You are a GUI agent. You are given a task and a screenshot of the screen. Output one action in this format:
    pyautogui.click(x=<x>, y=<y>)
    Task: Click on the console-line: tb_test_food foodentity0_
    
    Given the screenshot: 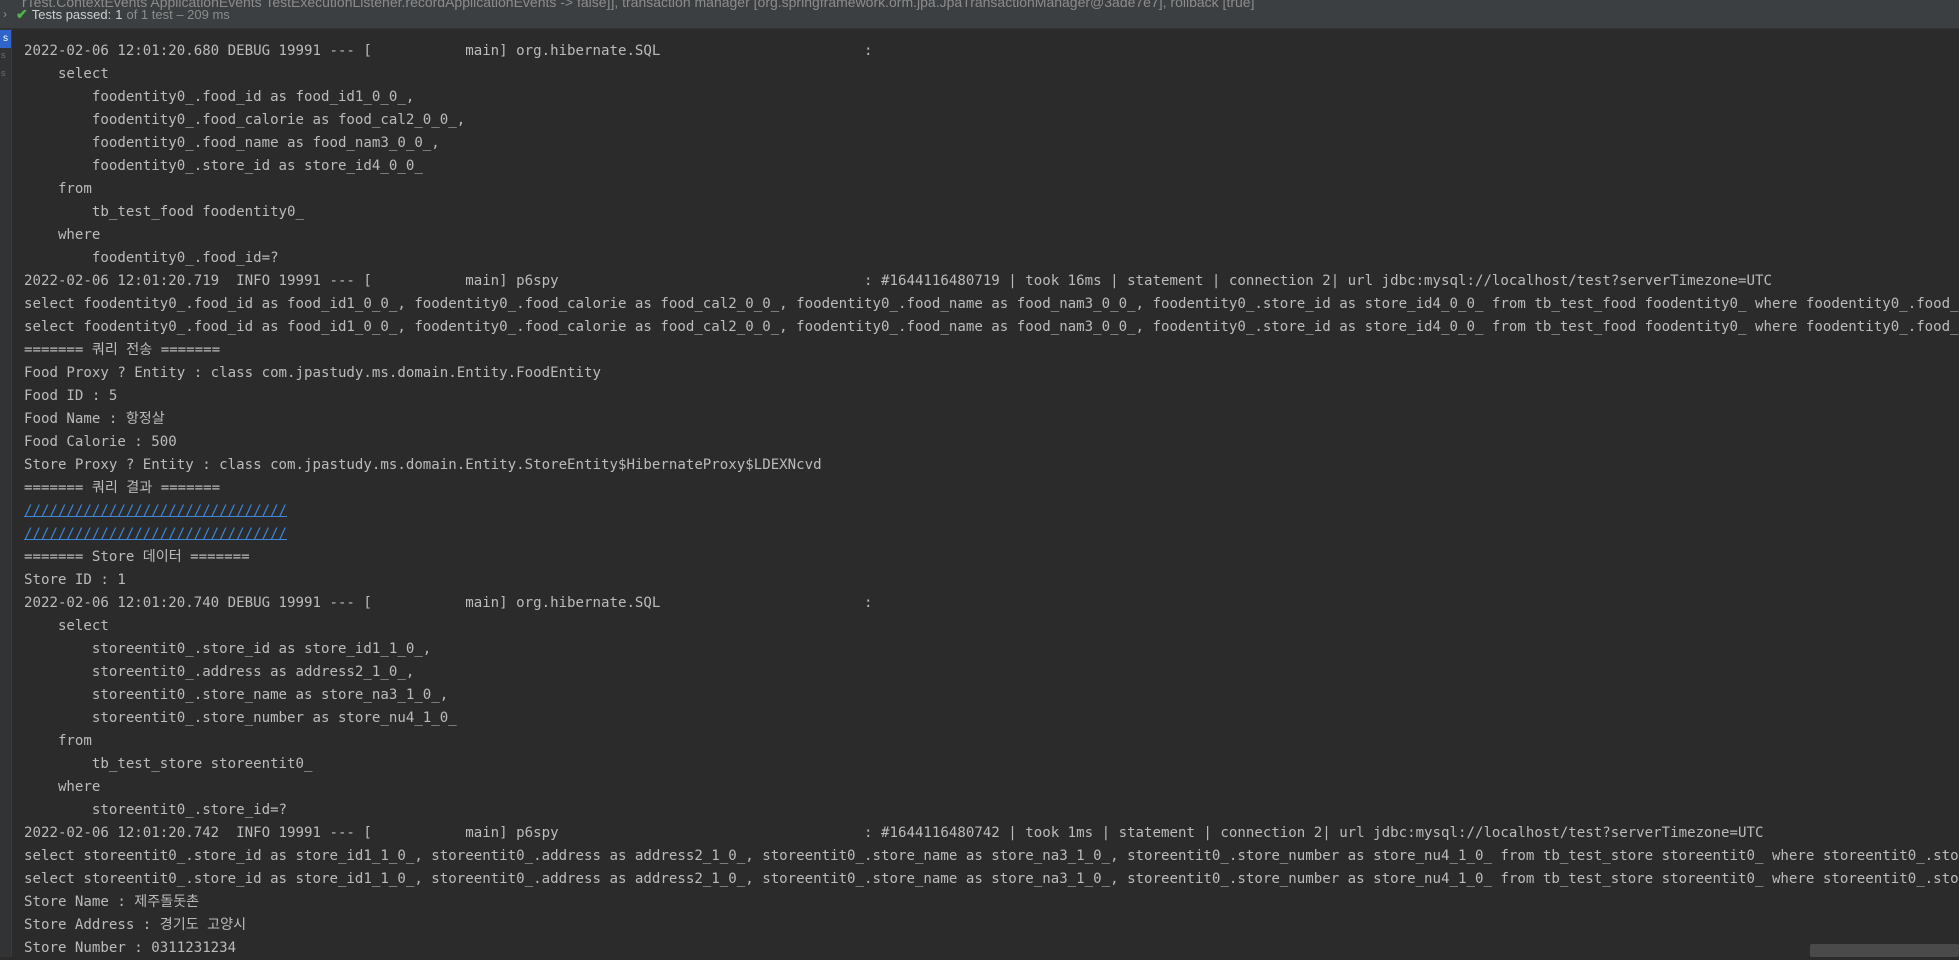 What is the action you would take?
    pyautogui.click(x=164, y=212)
    